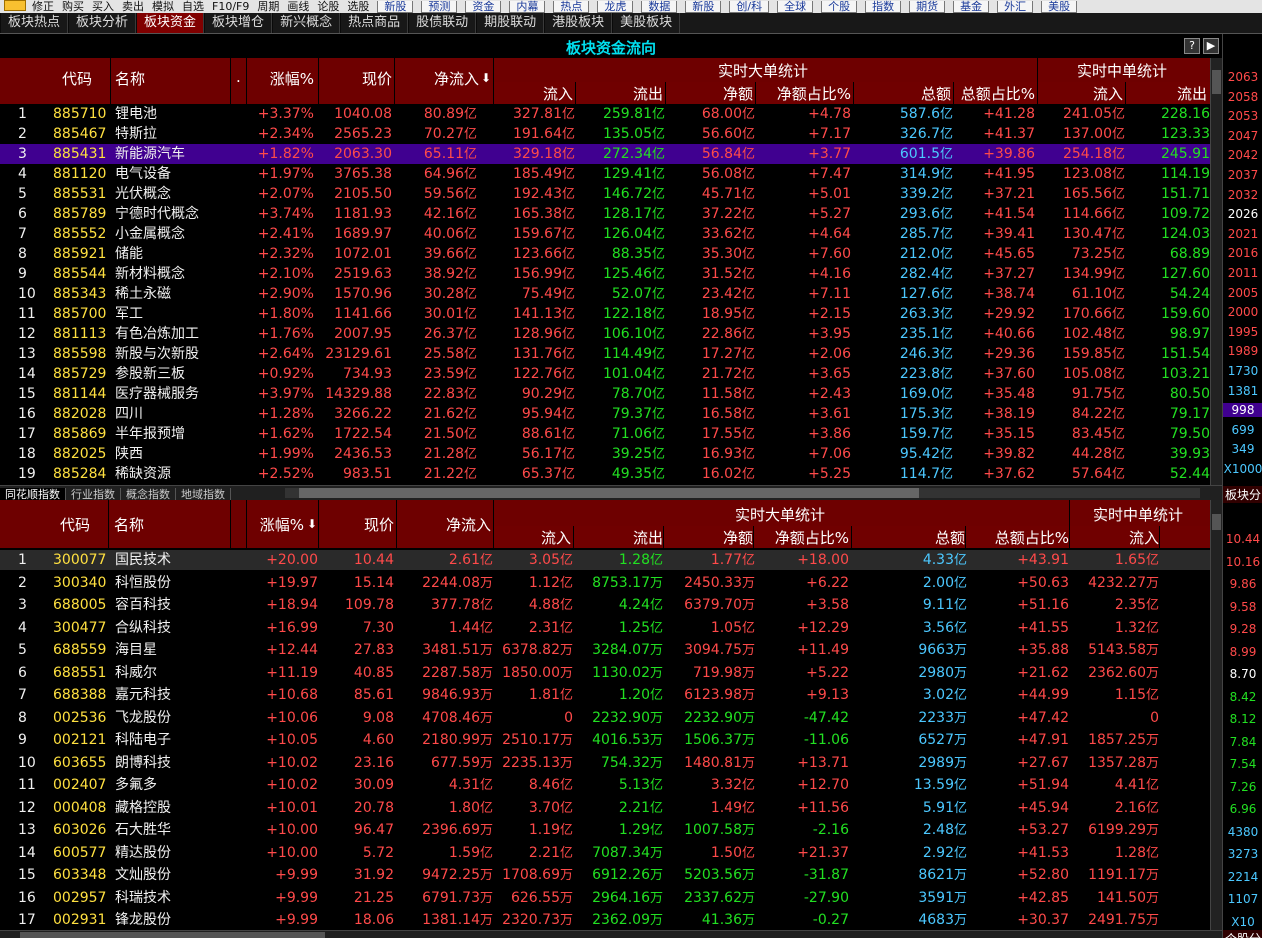 Image resolution: width=1262 pixels, height=938 pixels. What do you see at coordinates (483, 7) in the screenshot?
I see `toolbar-button: 资金` at bounding box center [483, 7].